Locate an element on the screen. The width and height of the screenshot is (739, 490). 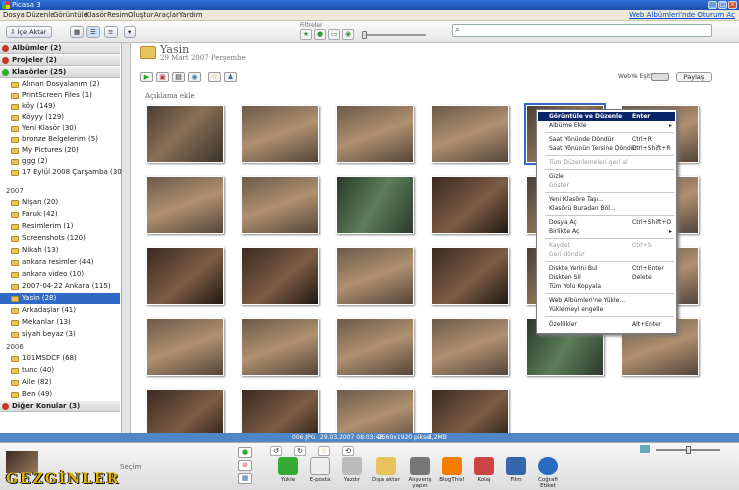
folder-item: siyah beyaz (3) is located at coordinates (60, 334).